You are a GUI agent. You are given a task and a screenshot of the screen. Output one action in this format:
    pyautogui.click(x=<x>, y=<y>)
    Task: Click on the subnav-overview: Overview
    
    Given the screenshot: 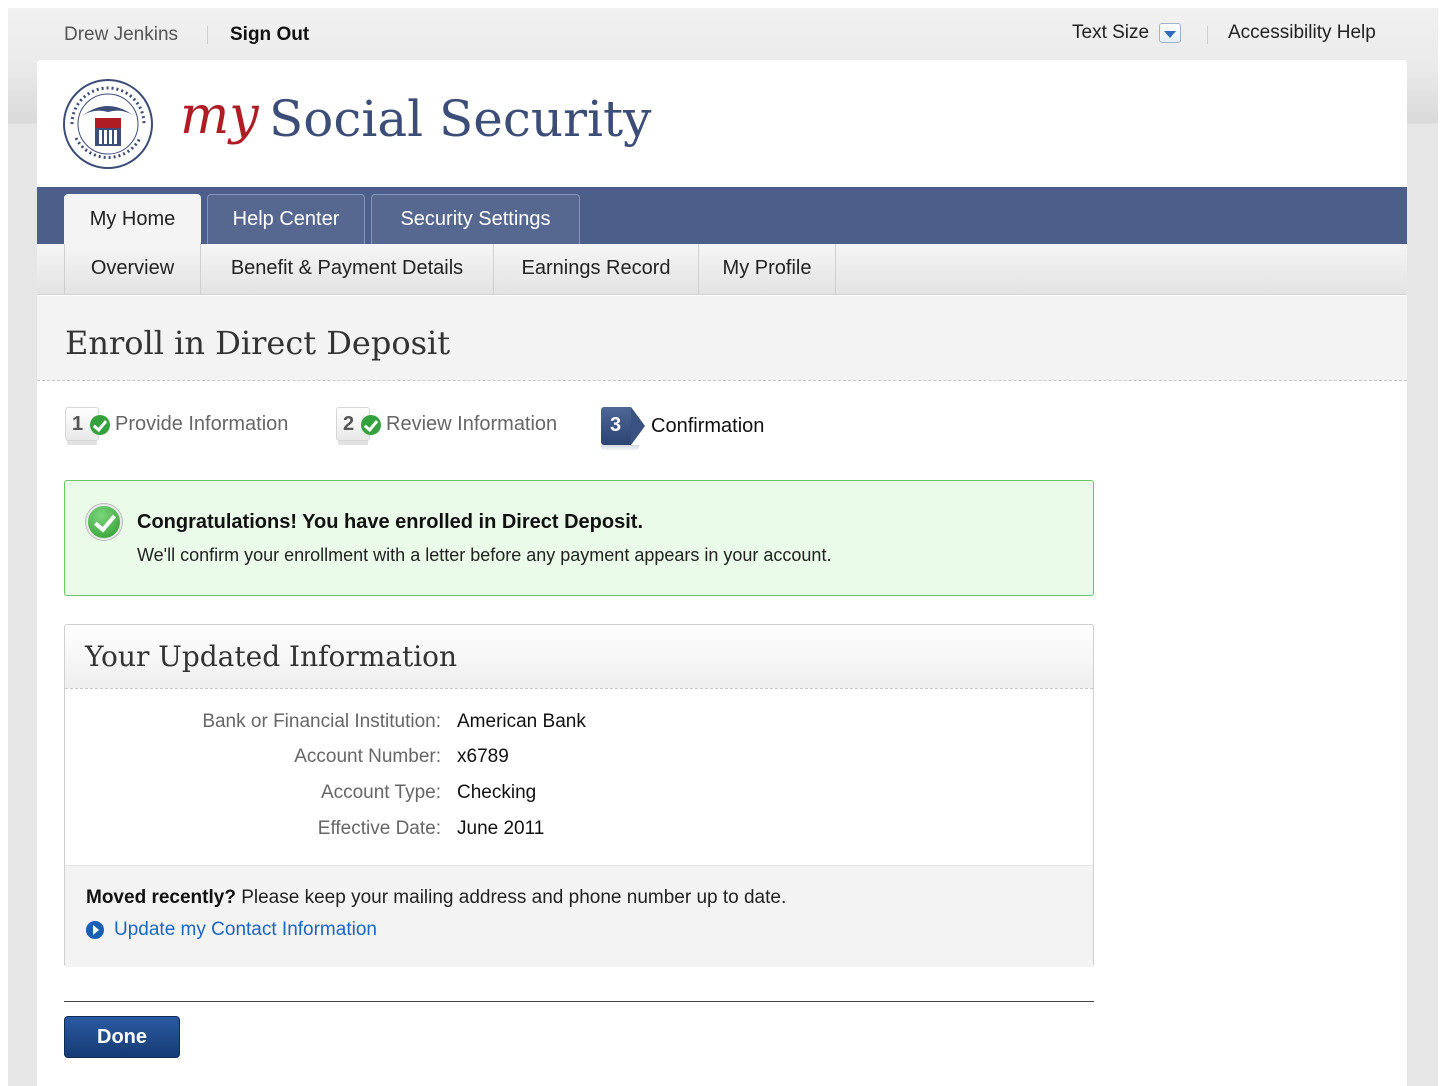 What is the action you would take?
    pyautogui.click(x=132, y=269)
    